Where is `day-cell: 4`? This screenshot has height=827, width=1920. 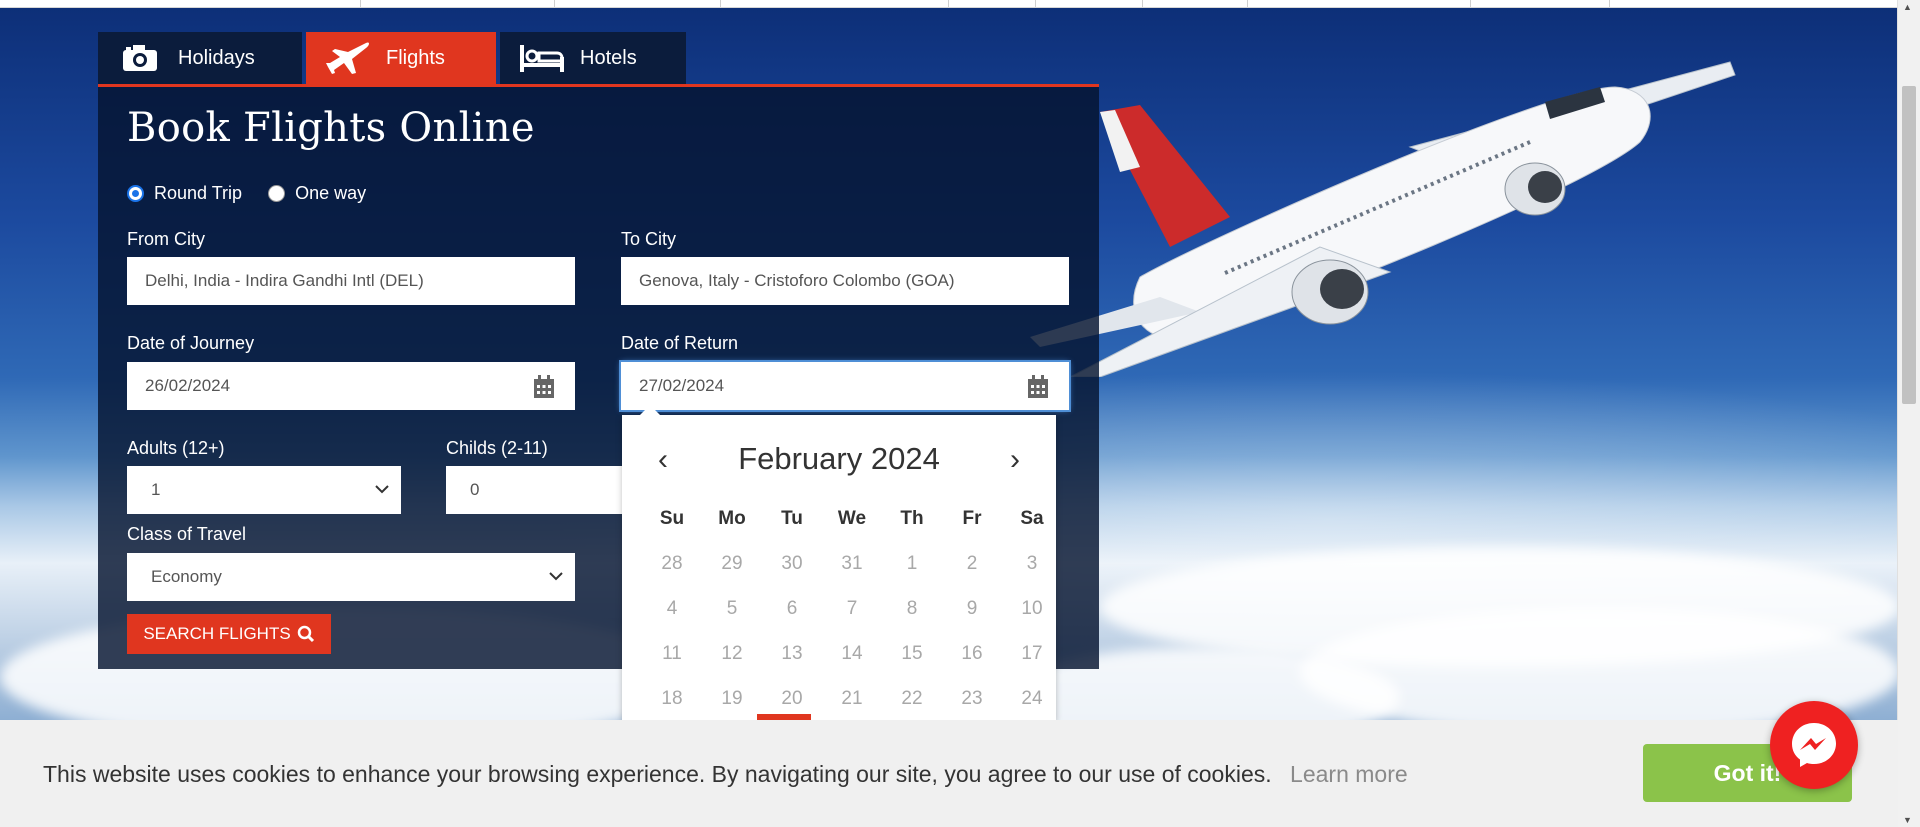
day-cell: 4 is located at coordinates (672, 609).